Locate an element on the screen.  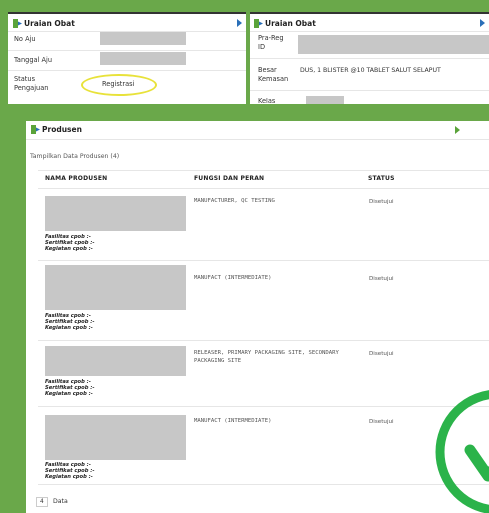
top-right-header-rule is located at coordinates (369, 13).